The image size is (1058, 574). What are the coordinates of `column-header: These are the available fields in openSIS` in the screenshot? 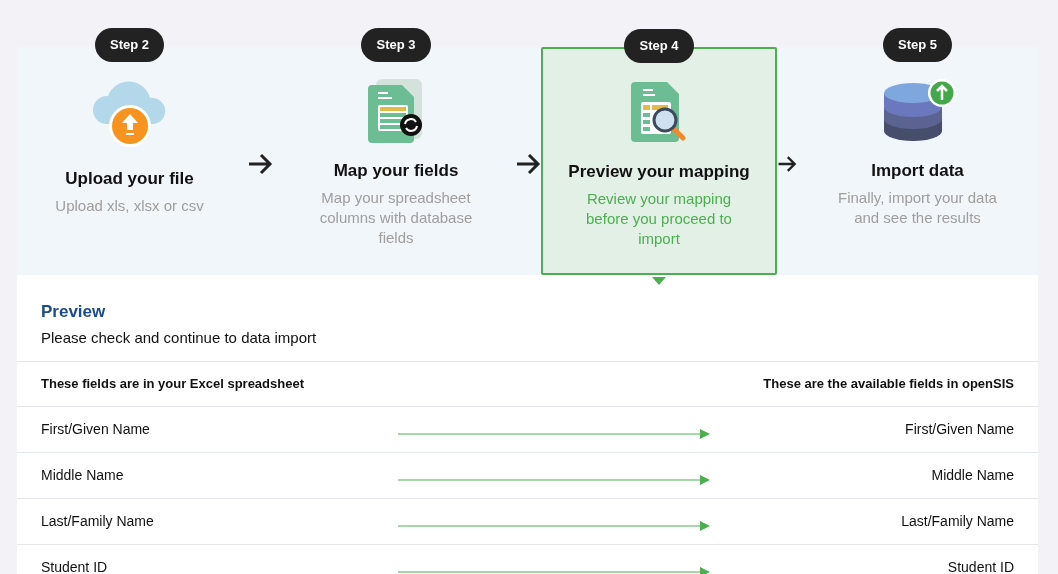 It's located at (888, 384).